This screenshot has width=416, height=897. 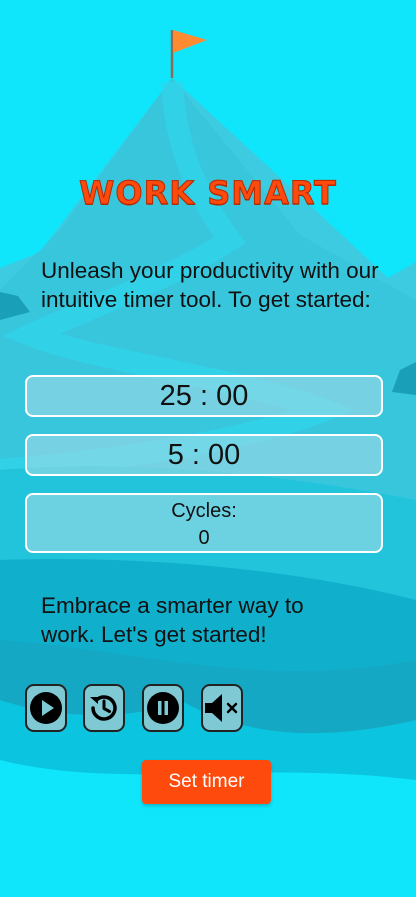 What do you see at coordinates (204, 523) in the screenshot?
I see `cycles-display: Cycles: 0` at bounding box center [204, 523].